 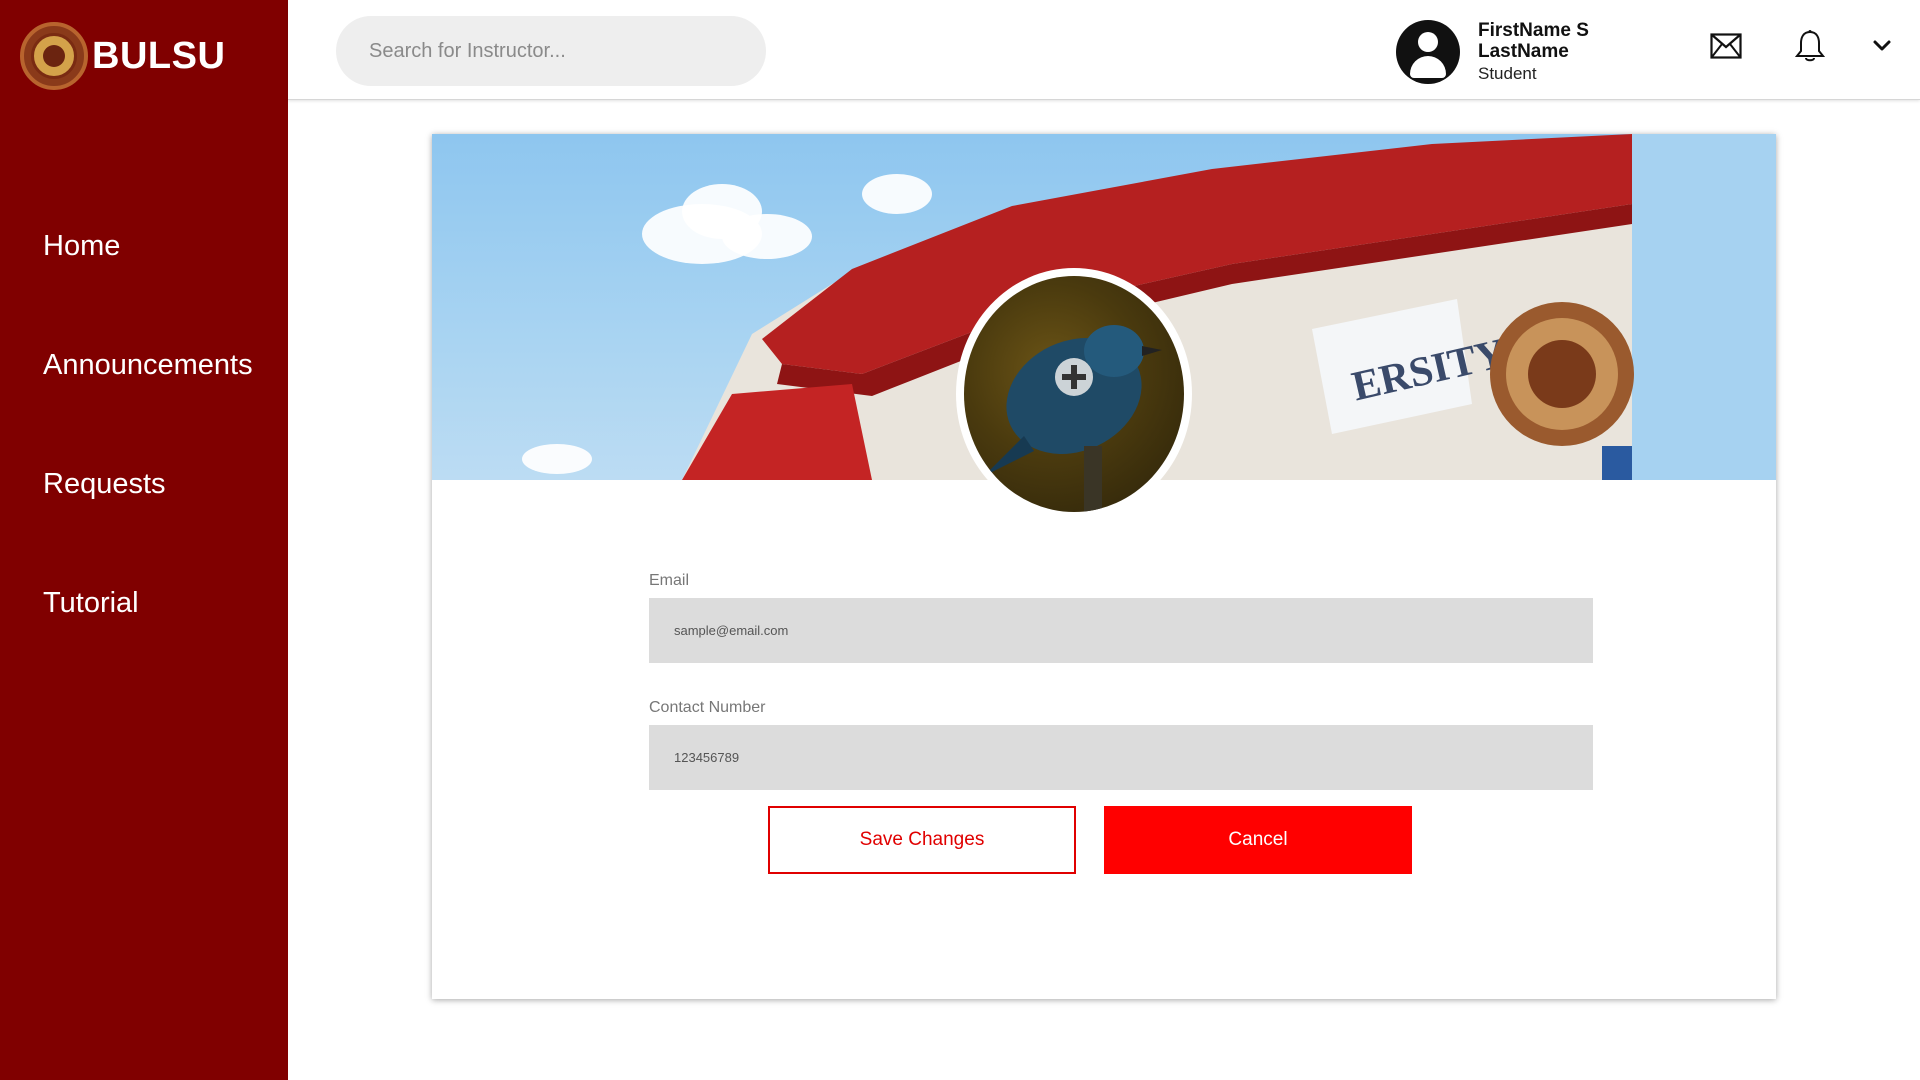 I want to click on brand-name: BULSU, so click(x=159, y=55).